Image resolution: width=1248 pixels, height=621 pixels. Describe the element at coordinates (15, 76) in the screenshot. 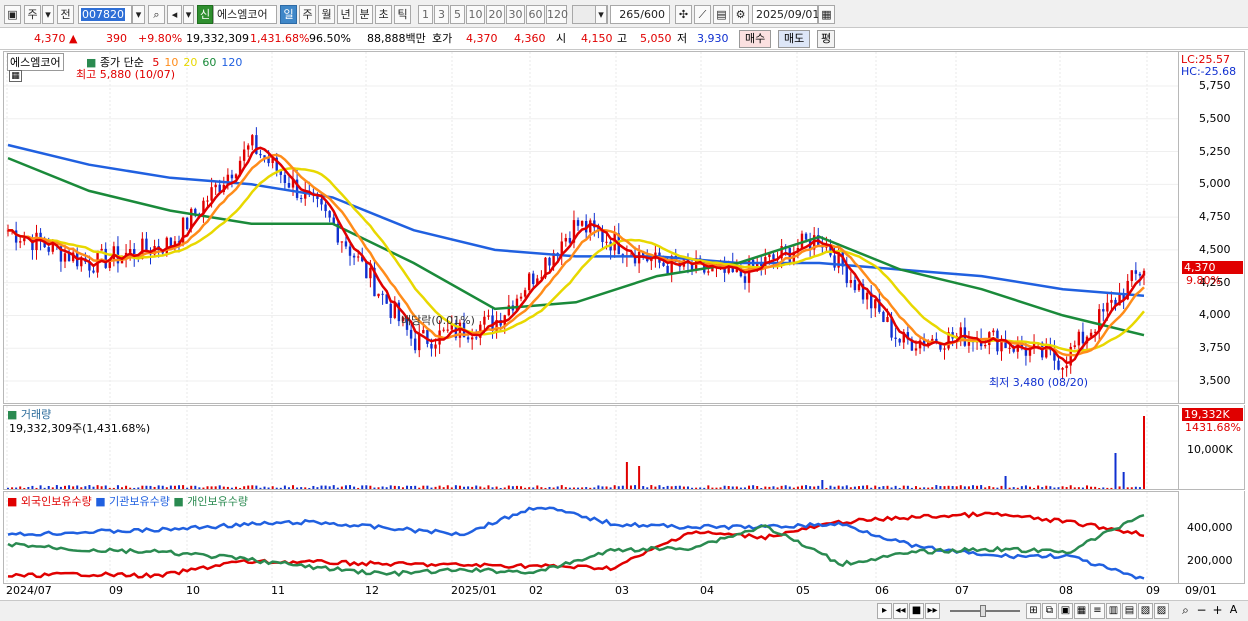

I see `table-icon: ▦` at that location.